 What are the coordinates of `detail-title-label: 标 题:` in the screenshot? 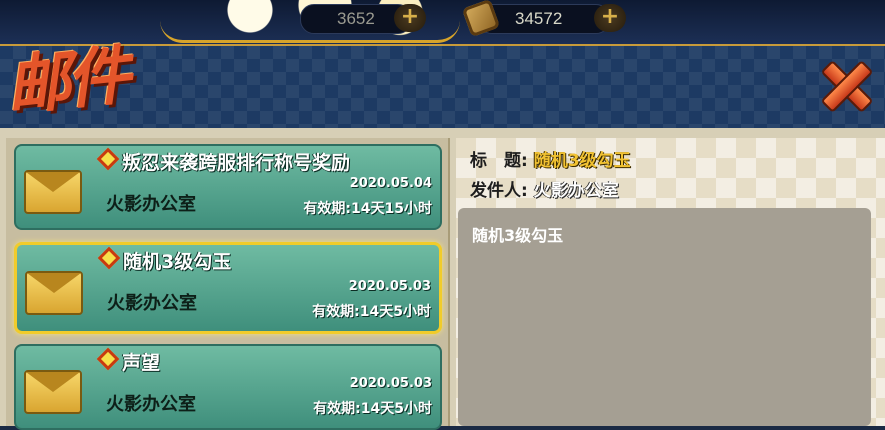 It's located at (499, 161).